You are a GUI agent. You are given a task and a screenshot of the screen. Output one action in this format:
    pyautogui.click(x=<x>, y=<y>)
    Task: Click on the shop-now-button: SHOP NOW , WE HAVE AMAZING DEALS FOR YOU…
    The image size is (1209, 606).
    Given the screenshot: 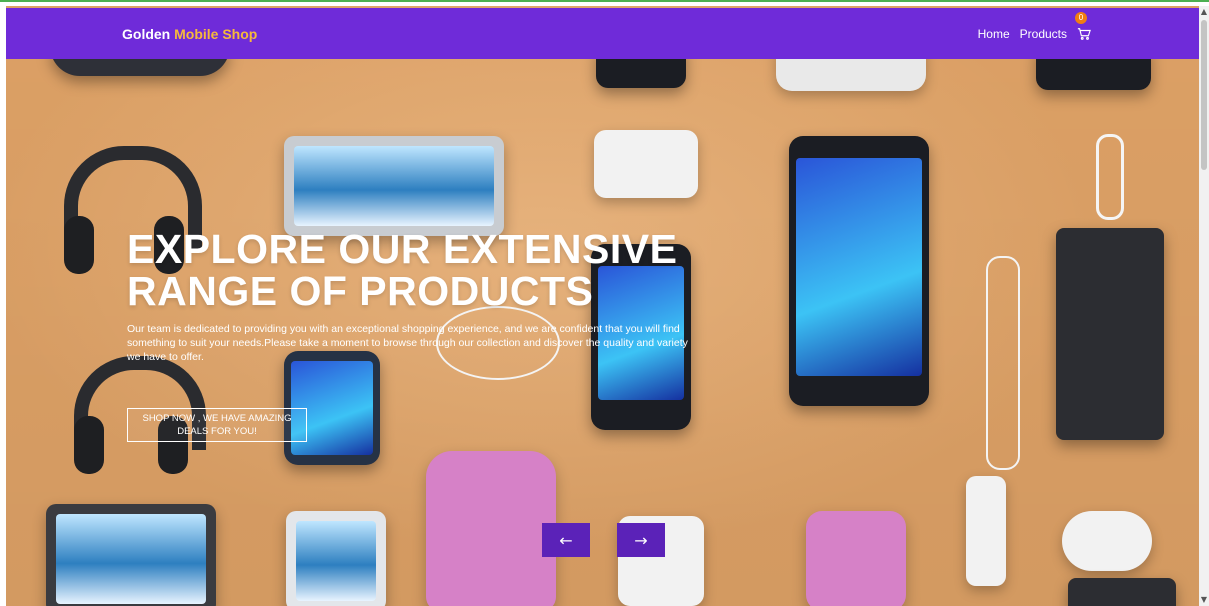 What is the action you would take?
    pyautogui.click(x=217, y=425)
    